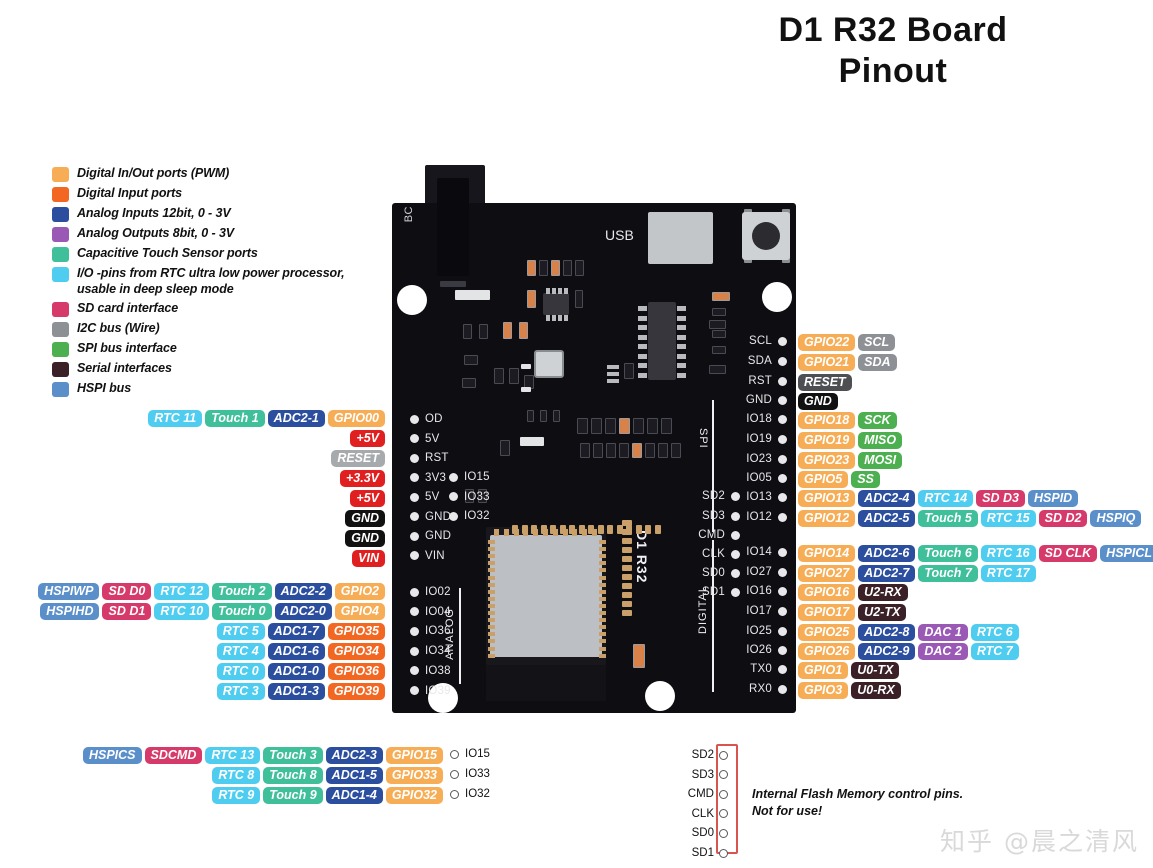 This screenshot has height=868, width=1153. Describe the element at coordinates (827, 593) in the screenshot. I see `pin-tag: GPIO16` at that location.